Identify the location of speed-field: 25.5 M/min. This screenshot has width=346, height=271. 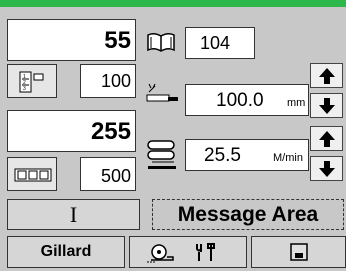
(247, 155).